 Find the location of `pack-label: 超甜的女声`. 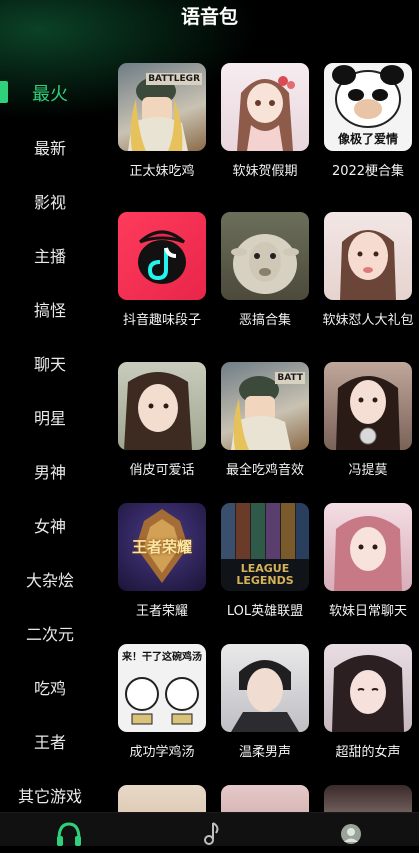

pack-label: 超甜的女声 is located at coordinates (368, 752).